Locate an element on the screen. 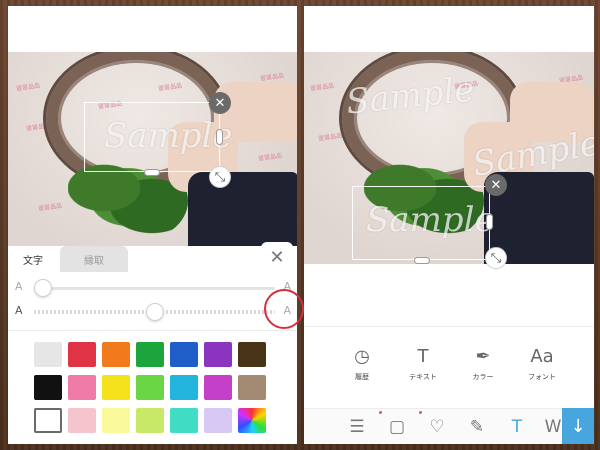  clock-icon: ◷ is located at coordinates (362, 356).